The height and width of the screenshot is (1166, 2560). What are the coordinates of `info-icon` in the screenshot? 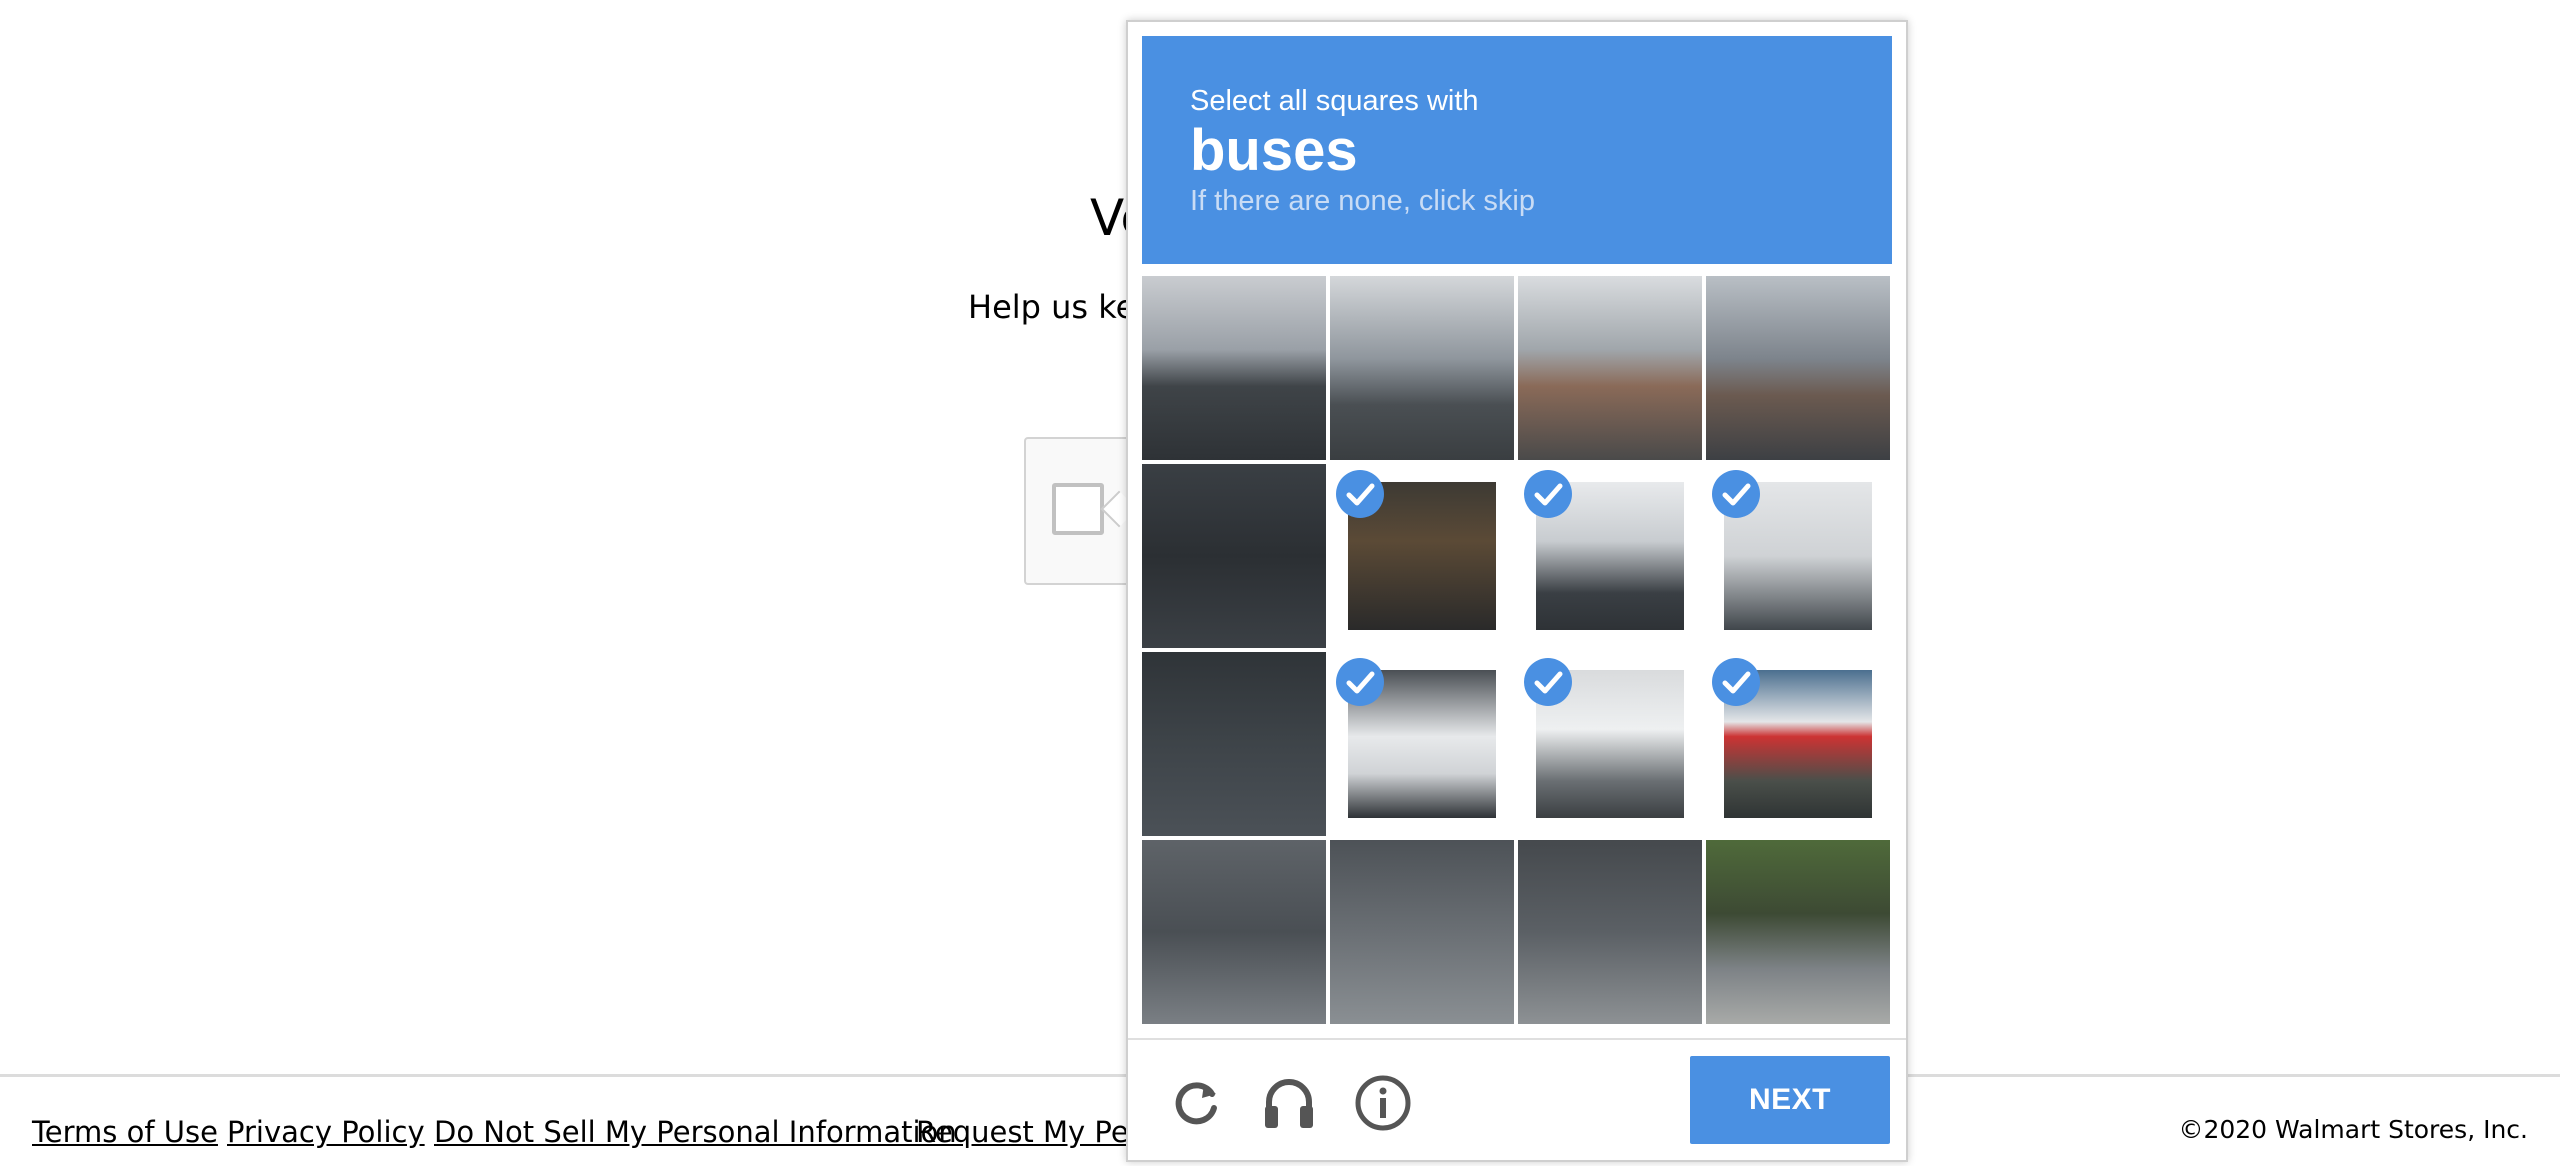 It's located at (1383, 1103).